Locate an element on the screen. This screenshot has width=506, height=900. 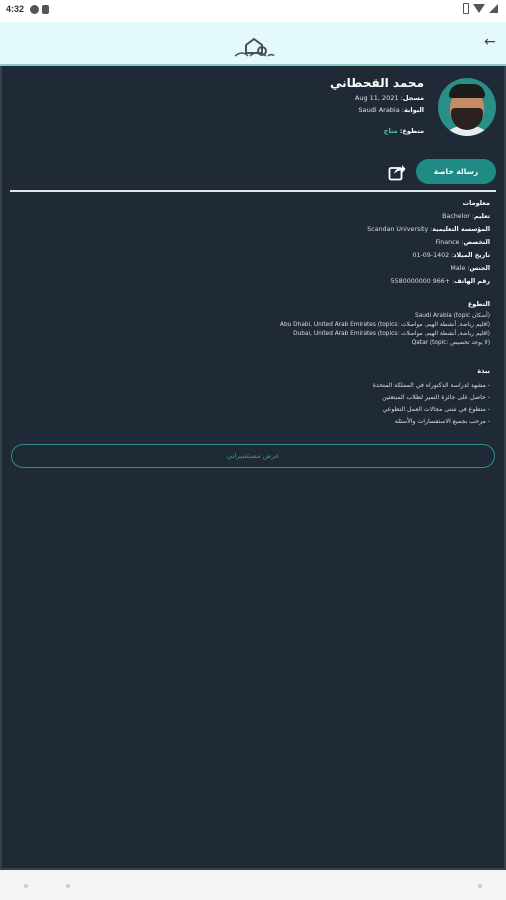
country-line: البوابة: Saudi Arabia is located at coordinates (391, 110).